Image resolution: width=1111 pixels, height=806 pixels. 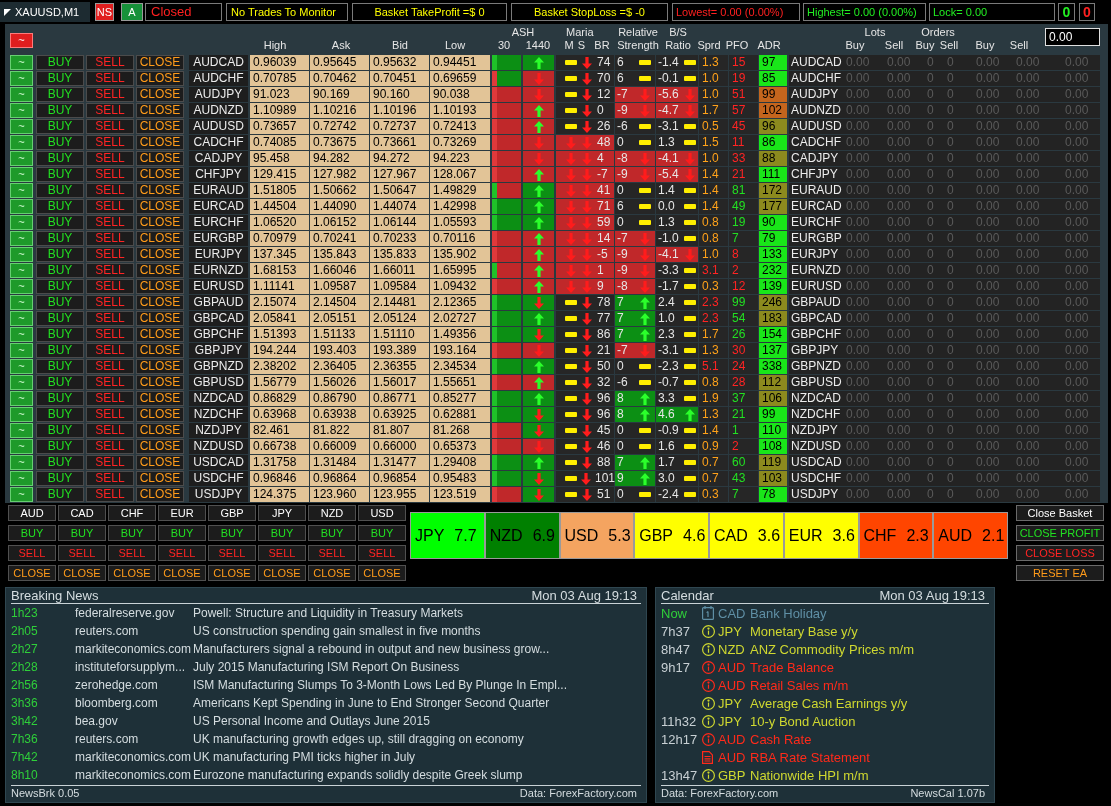 I want to click on news-headline: UK manufacturing PMI ticks higher in July, so click(x=304, y=757).